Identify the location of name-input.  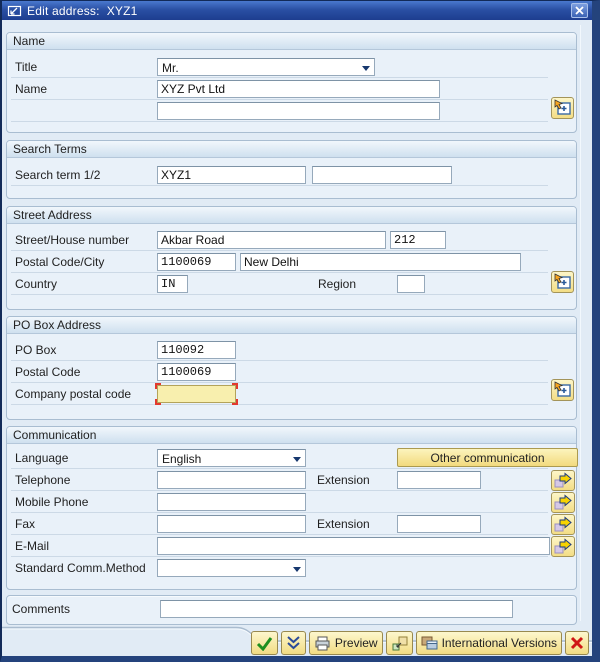
(298, 89).